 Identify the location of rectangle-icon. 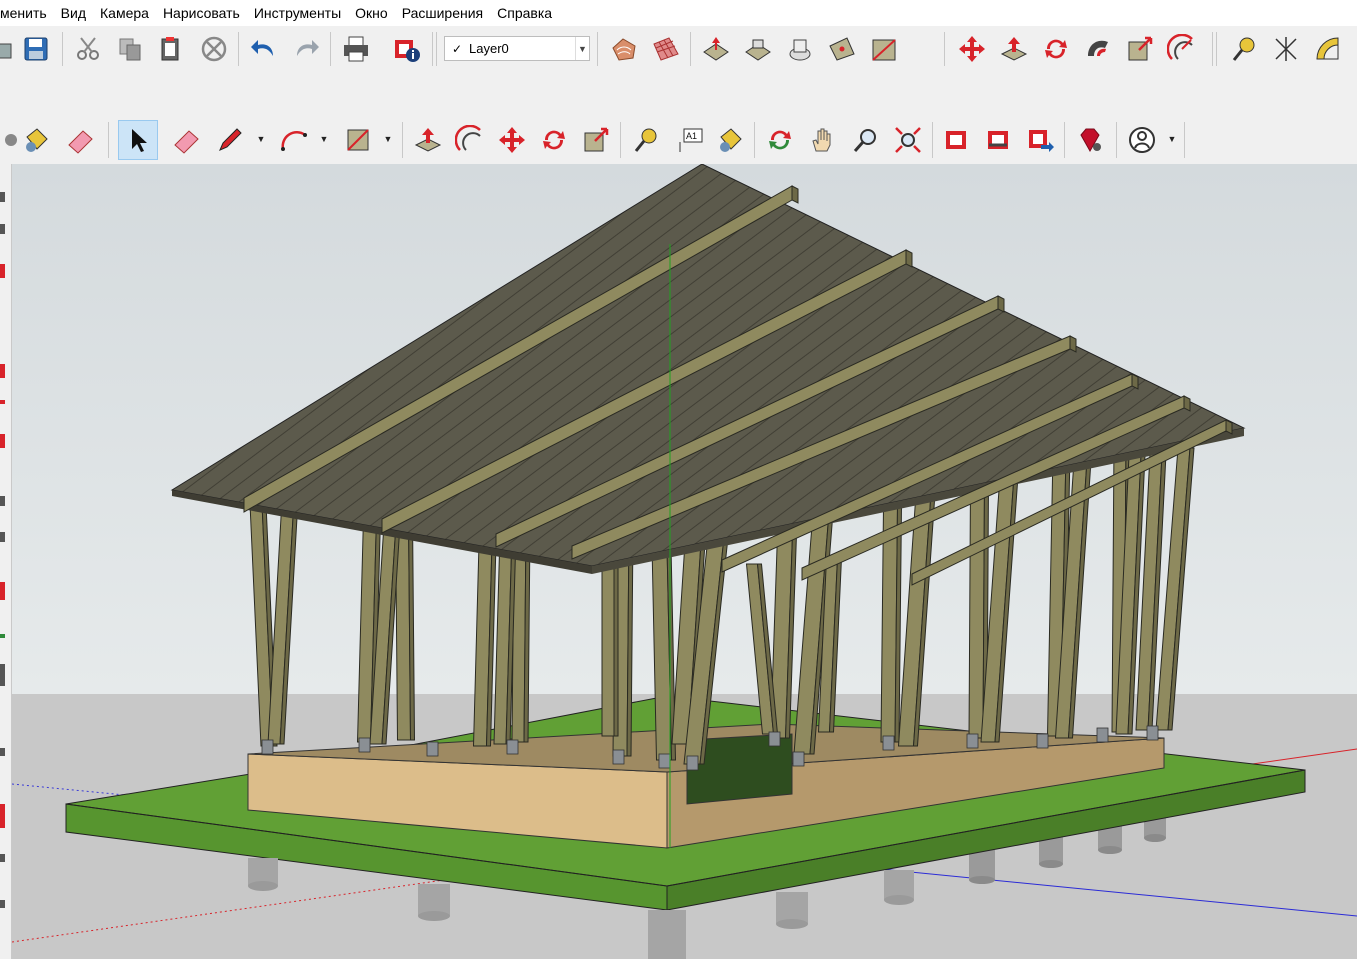
(358, 140).